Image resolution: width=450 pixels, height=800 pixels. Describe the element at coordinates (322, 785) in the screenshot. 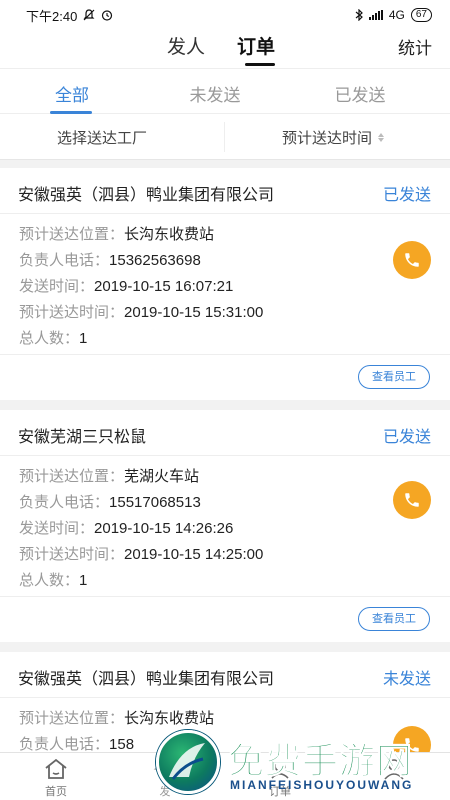

I see `watermark-subtitle: MIANFEISHOUYOUWANG` at that location.